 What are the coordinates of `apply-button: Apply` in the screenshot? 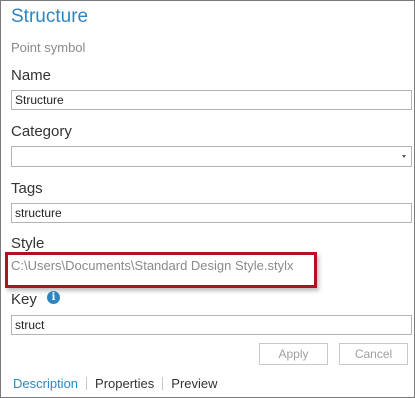 It's located at (293, 354).